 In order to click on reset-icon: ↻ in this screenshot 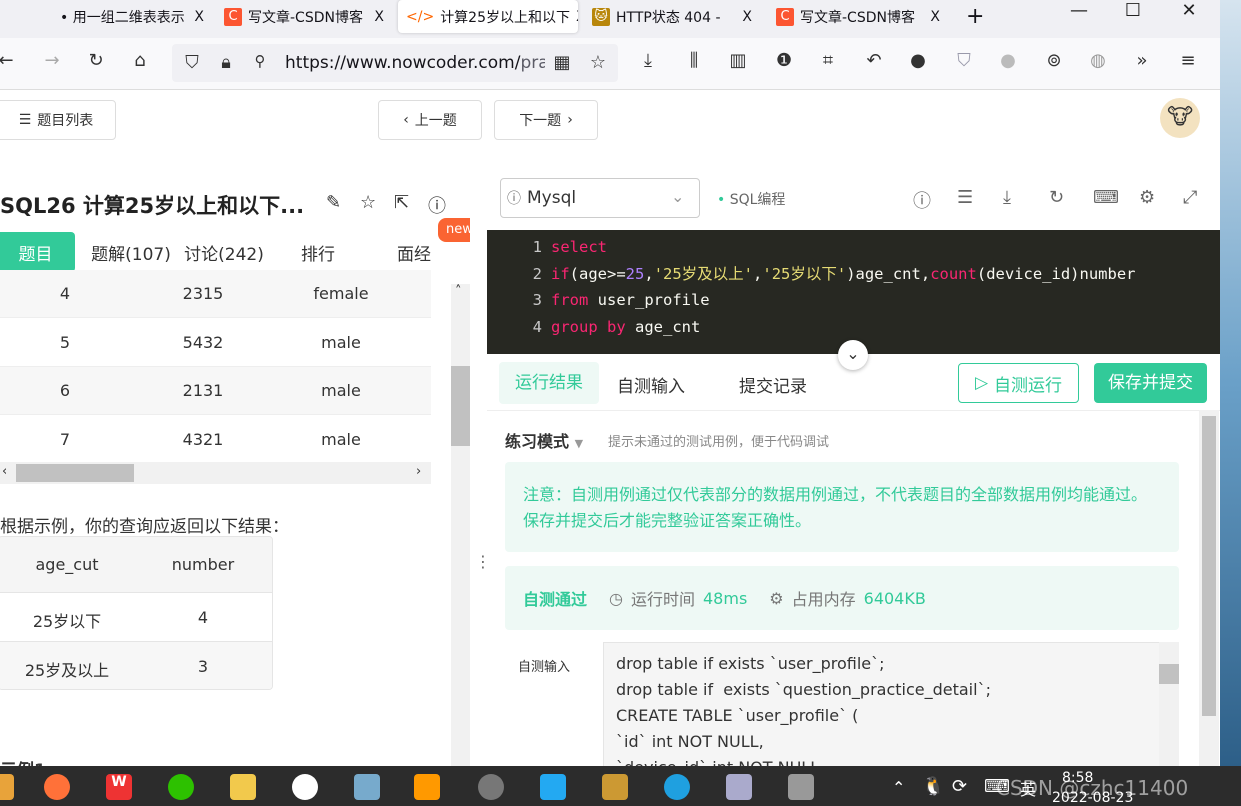, I will do `click(1056, 197)`.